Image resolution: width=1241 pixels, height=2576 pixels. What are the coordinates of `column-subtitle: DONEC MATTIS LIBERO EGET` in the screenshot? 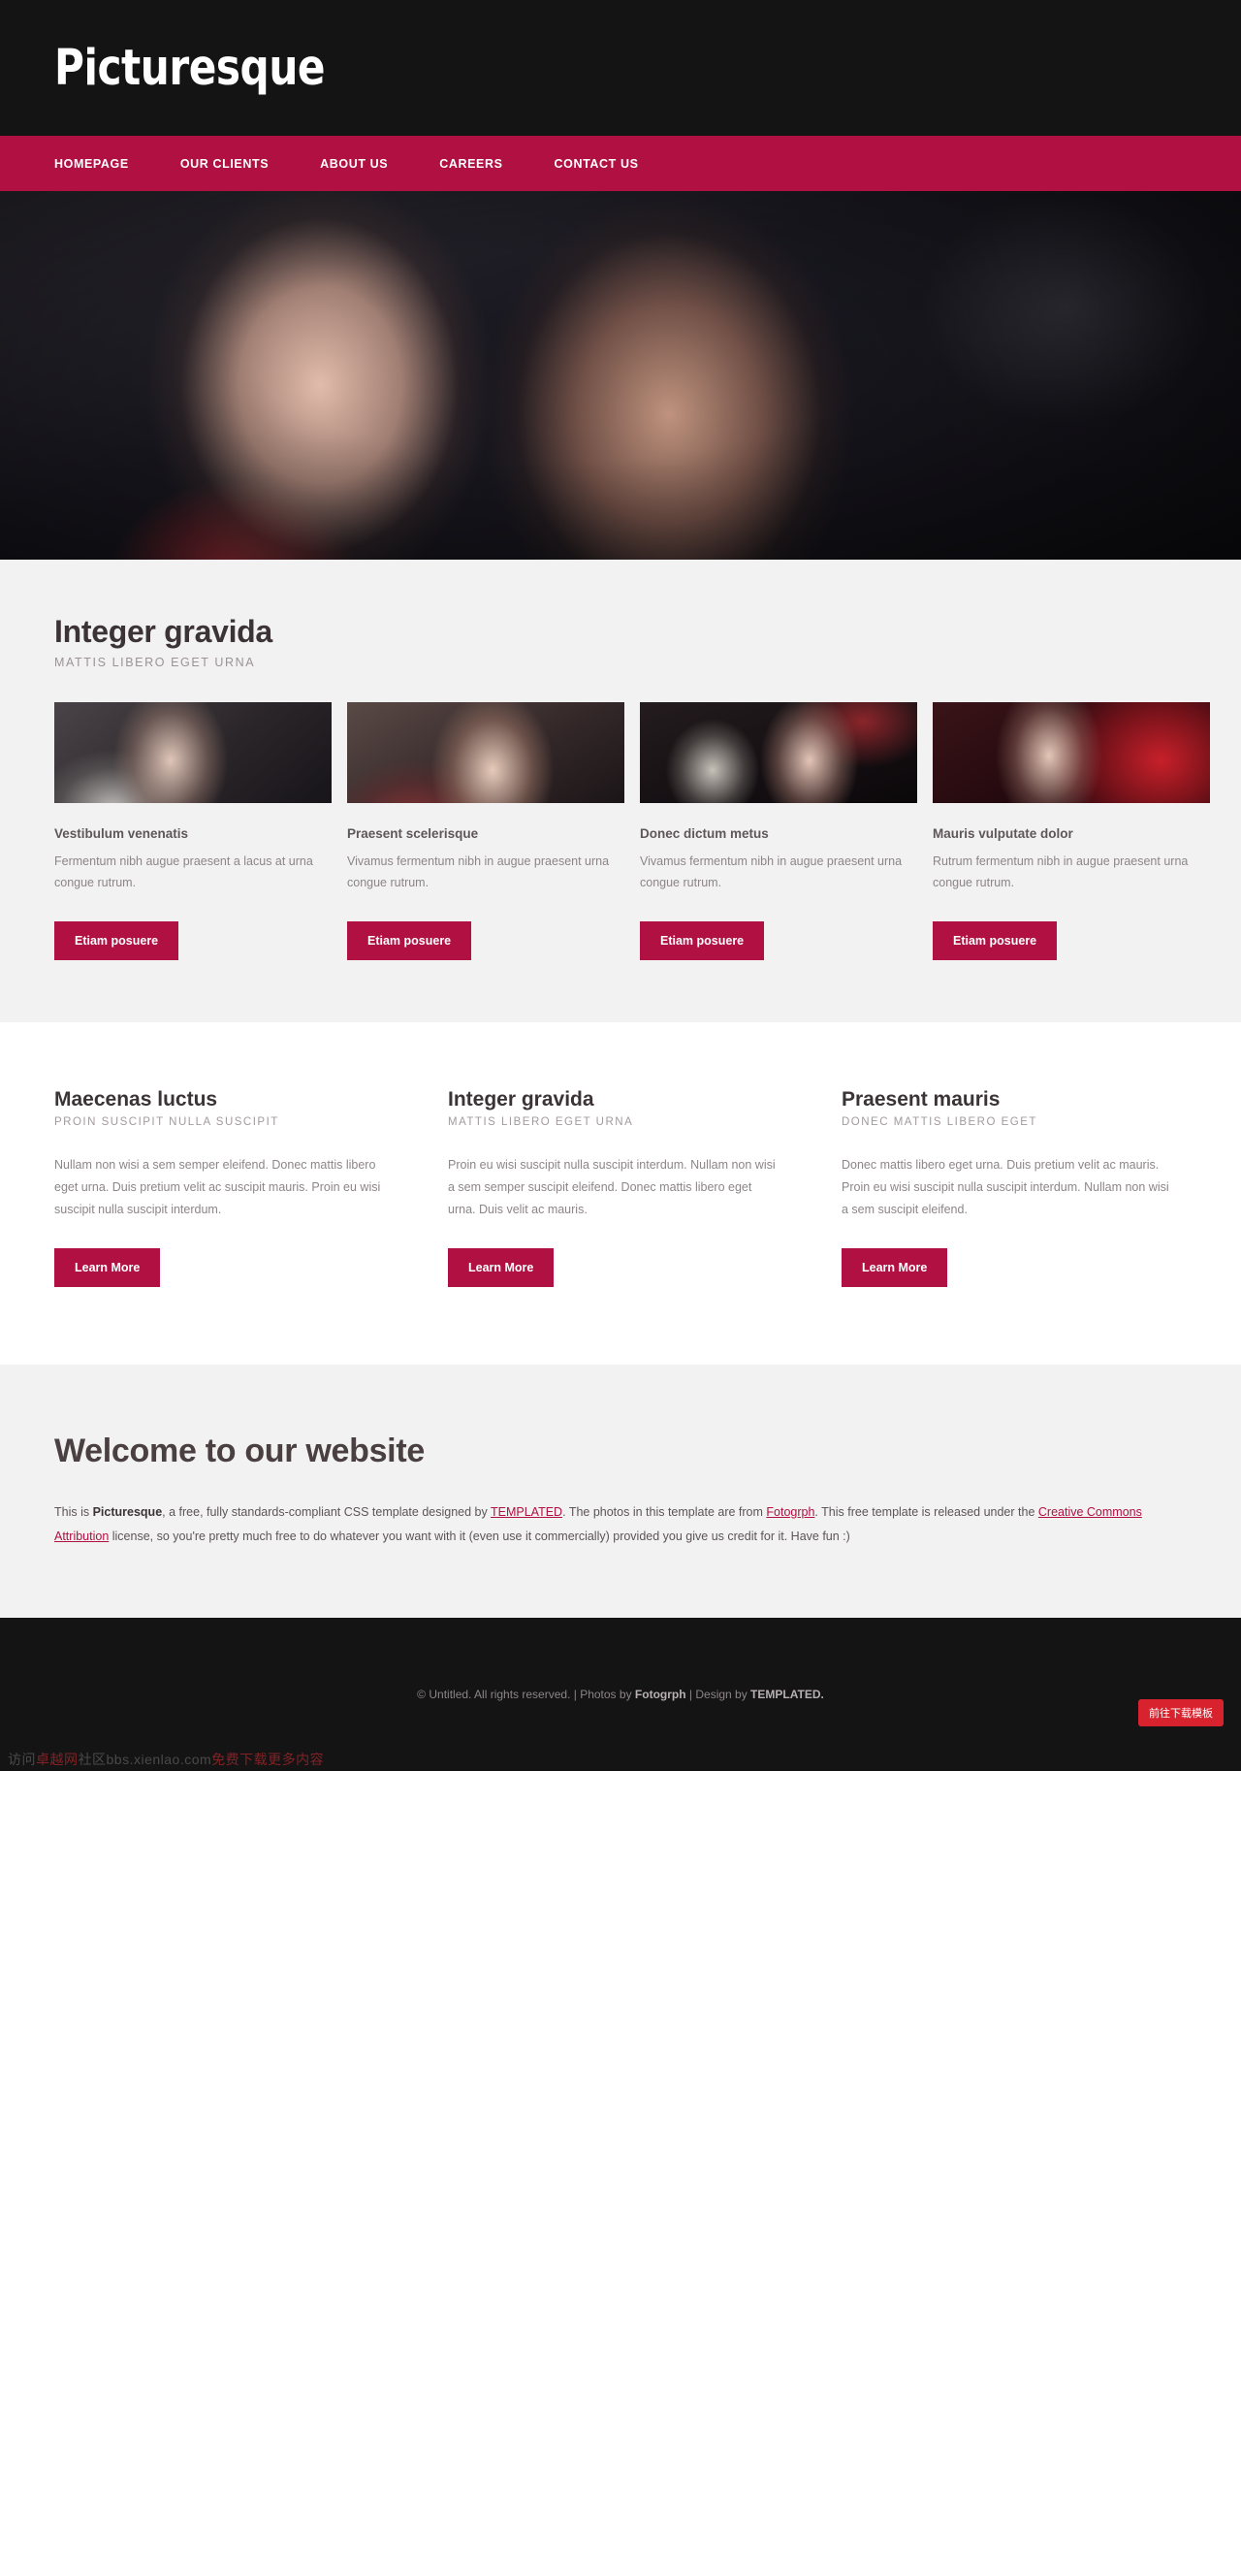 It's located at (939, 1121).